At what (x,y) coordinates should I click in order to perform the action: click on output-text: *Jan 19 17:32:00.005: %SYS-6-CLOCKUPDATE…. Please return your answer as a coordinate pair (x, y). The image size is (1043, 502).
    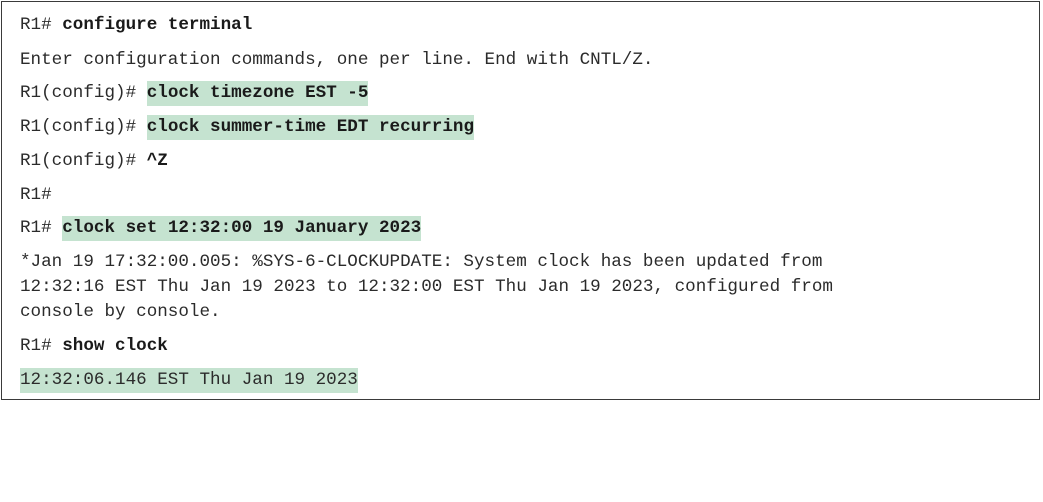
    Looking at the image, I should click on (421, 262).